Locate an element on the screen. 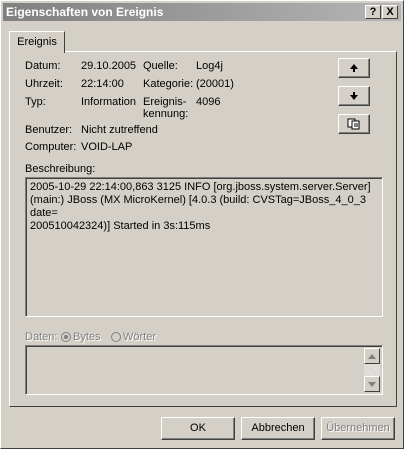 This screenshot has width=404, height=449. benutzer-label: Benutzer: is located at coordinates (49, 130).